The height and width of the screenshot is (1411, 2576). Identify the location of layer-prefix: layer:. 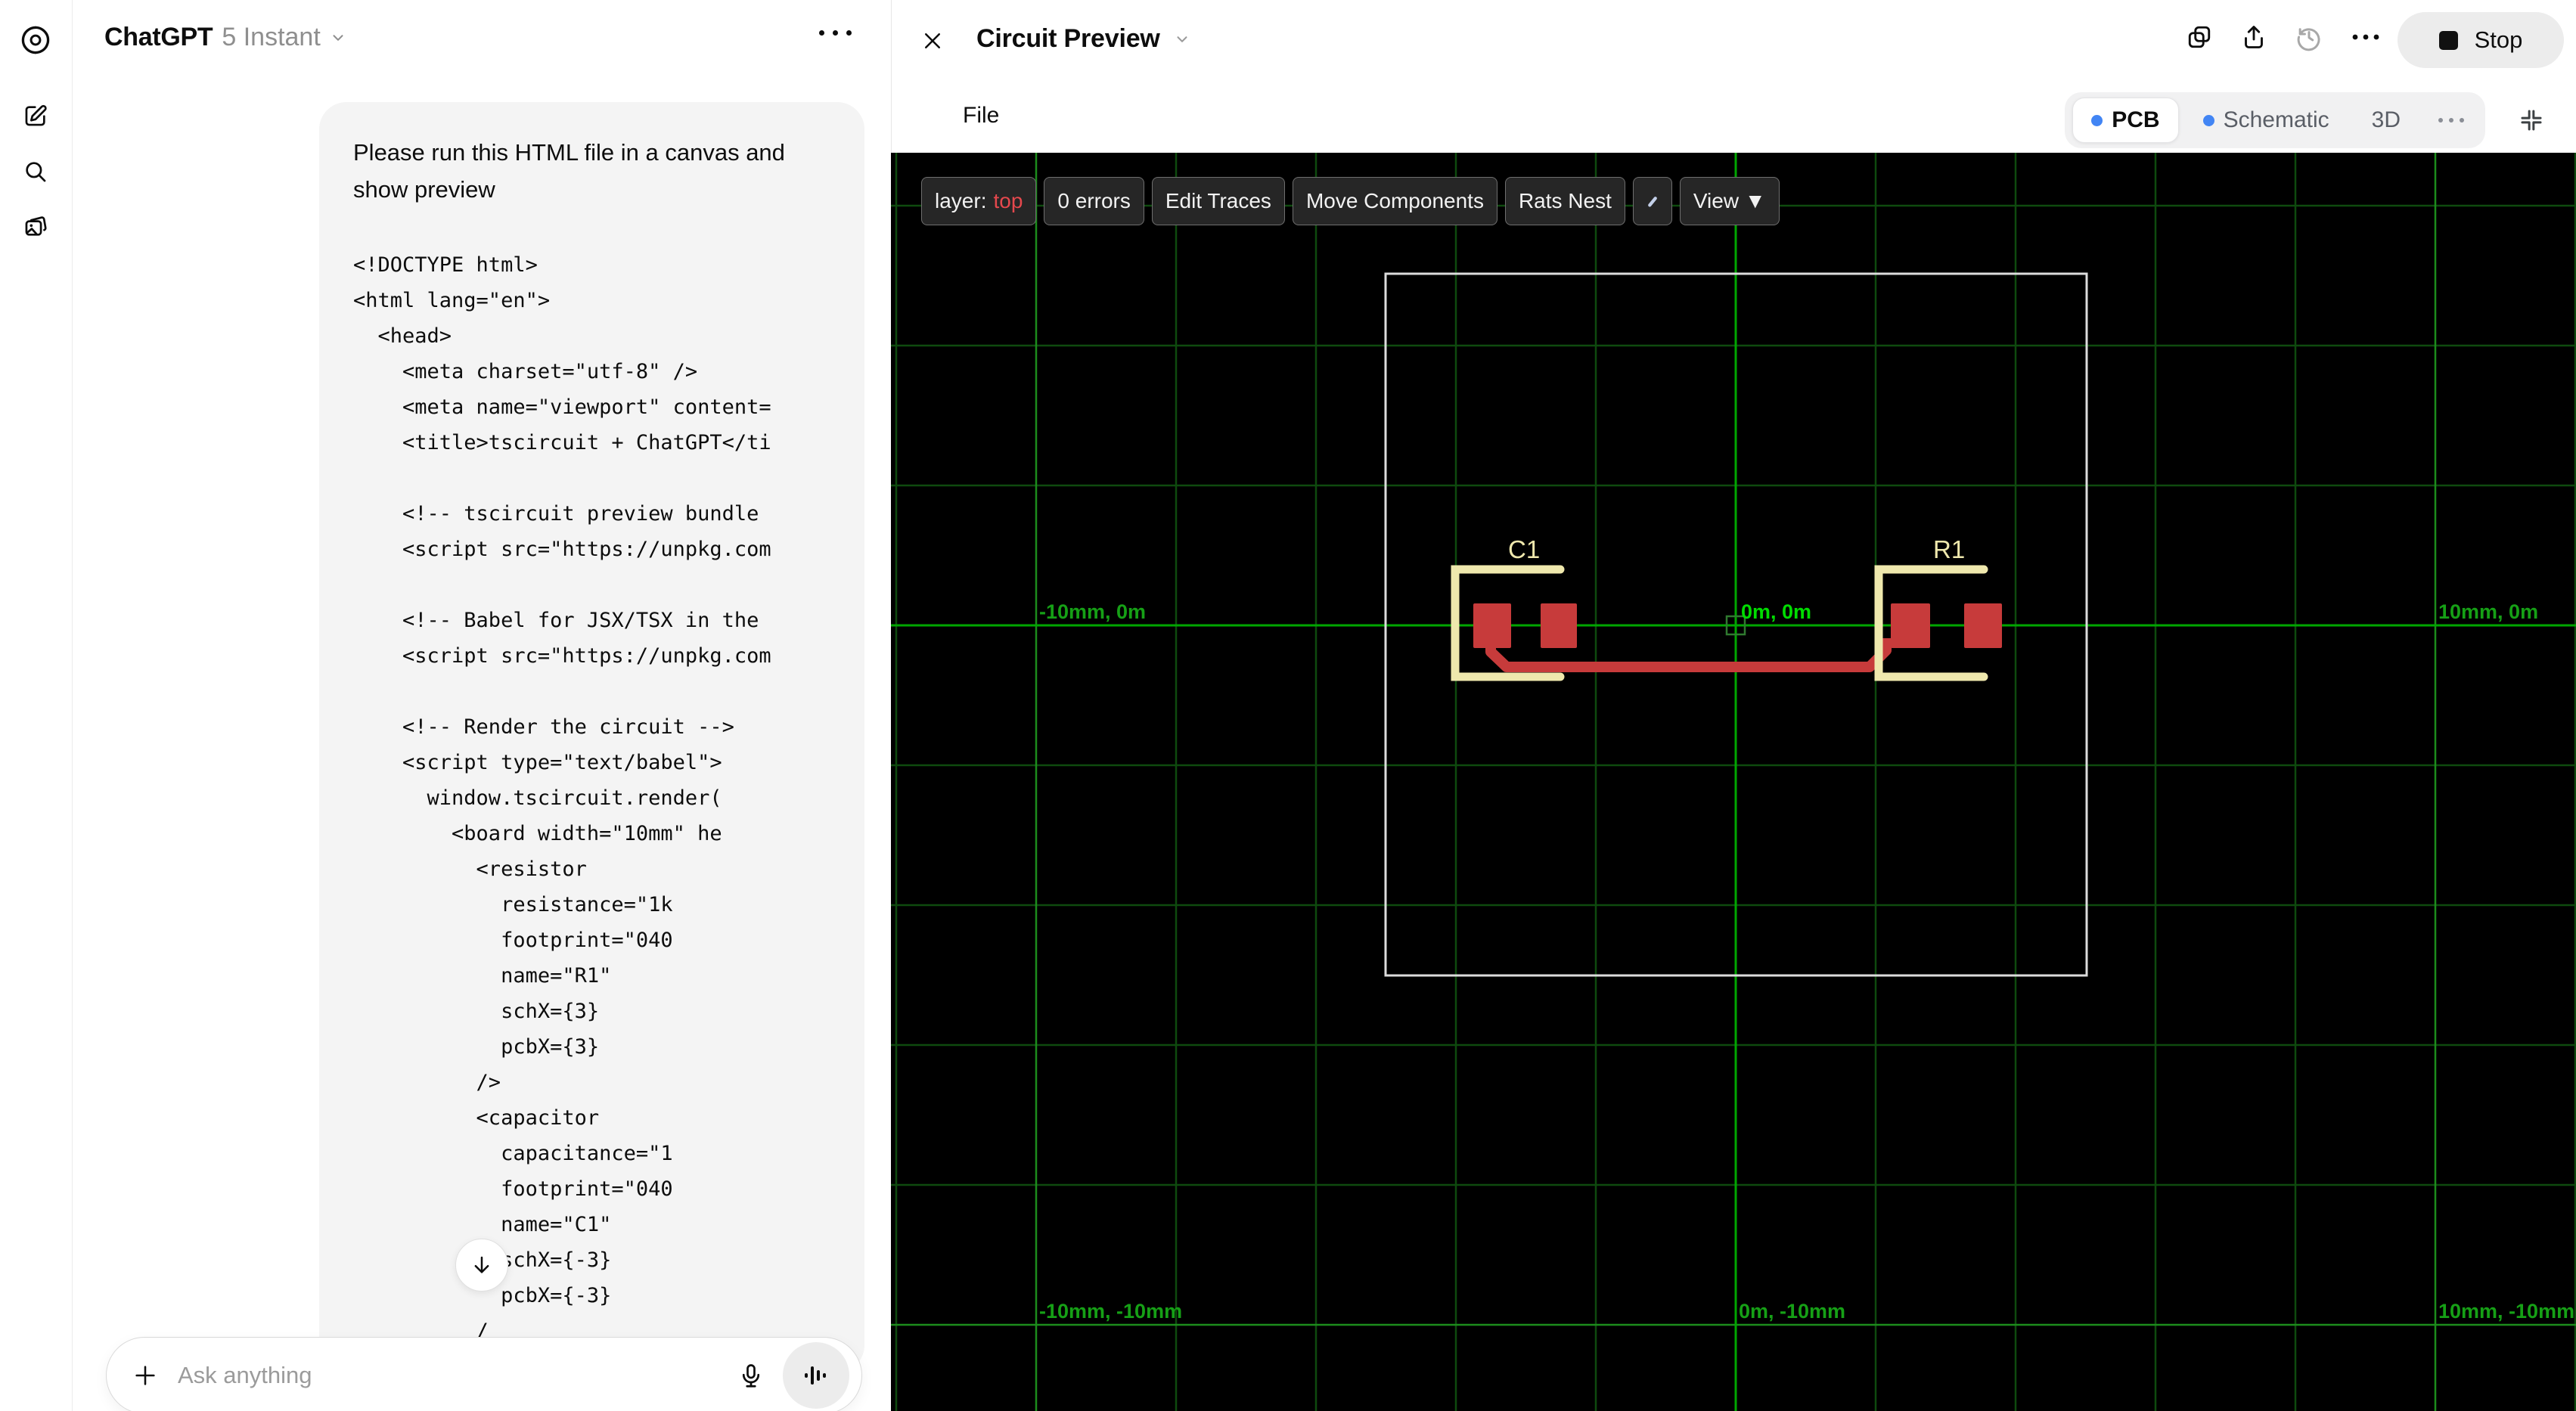
(961, 200).